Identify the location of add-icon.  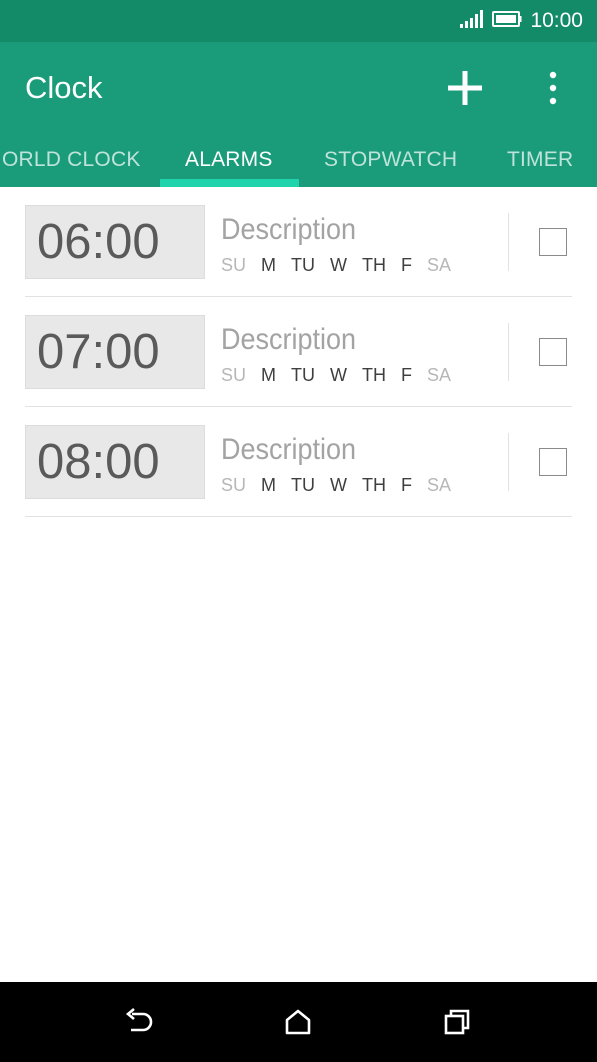
(465, 88).